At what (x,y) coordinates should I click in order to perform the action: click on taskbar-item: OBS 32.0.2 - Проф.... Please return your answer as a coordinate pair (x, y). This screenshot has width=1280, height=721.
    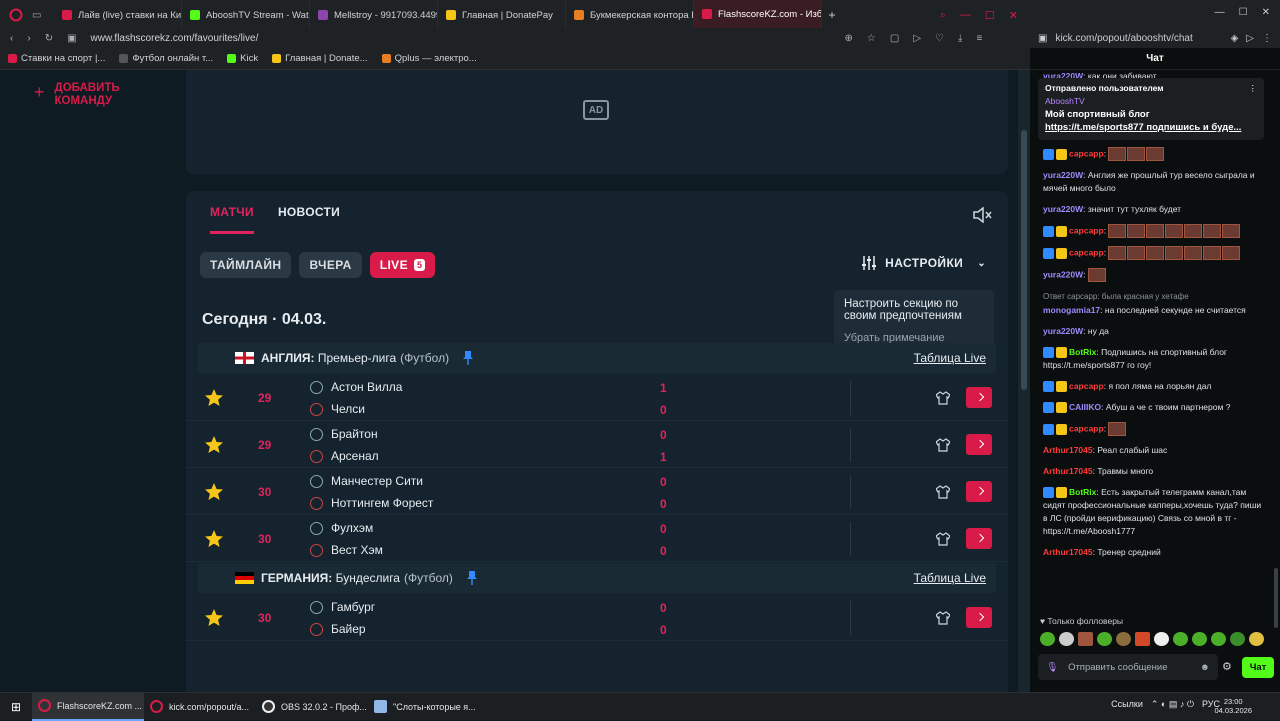
    Looking at the image, I should click on (312, 707).